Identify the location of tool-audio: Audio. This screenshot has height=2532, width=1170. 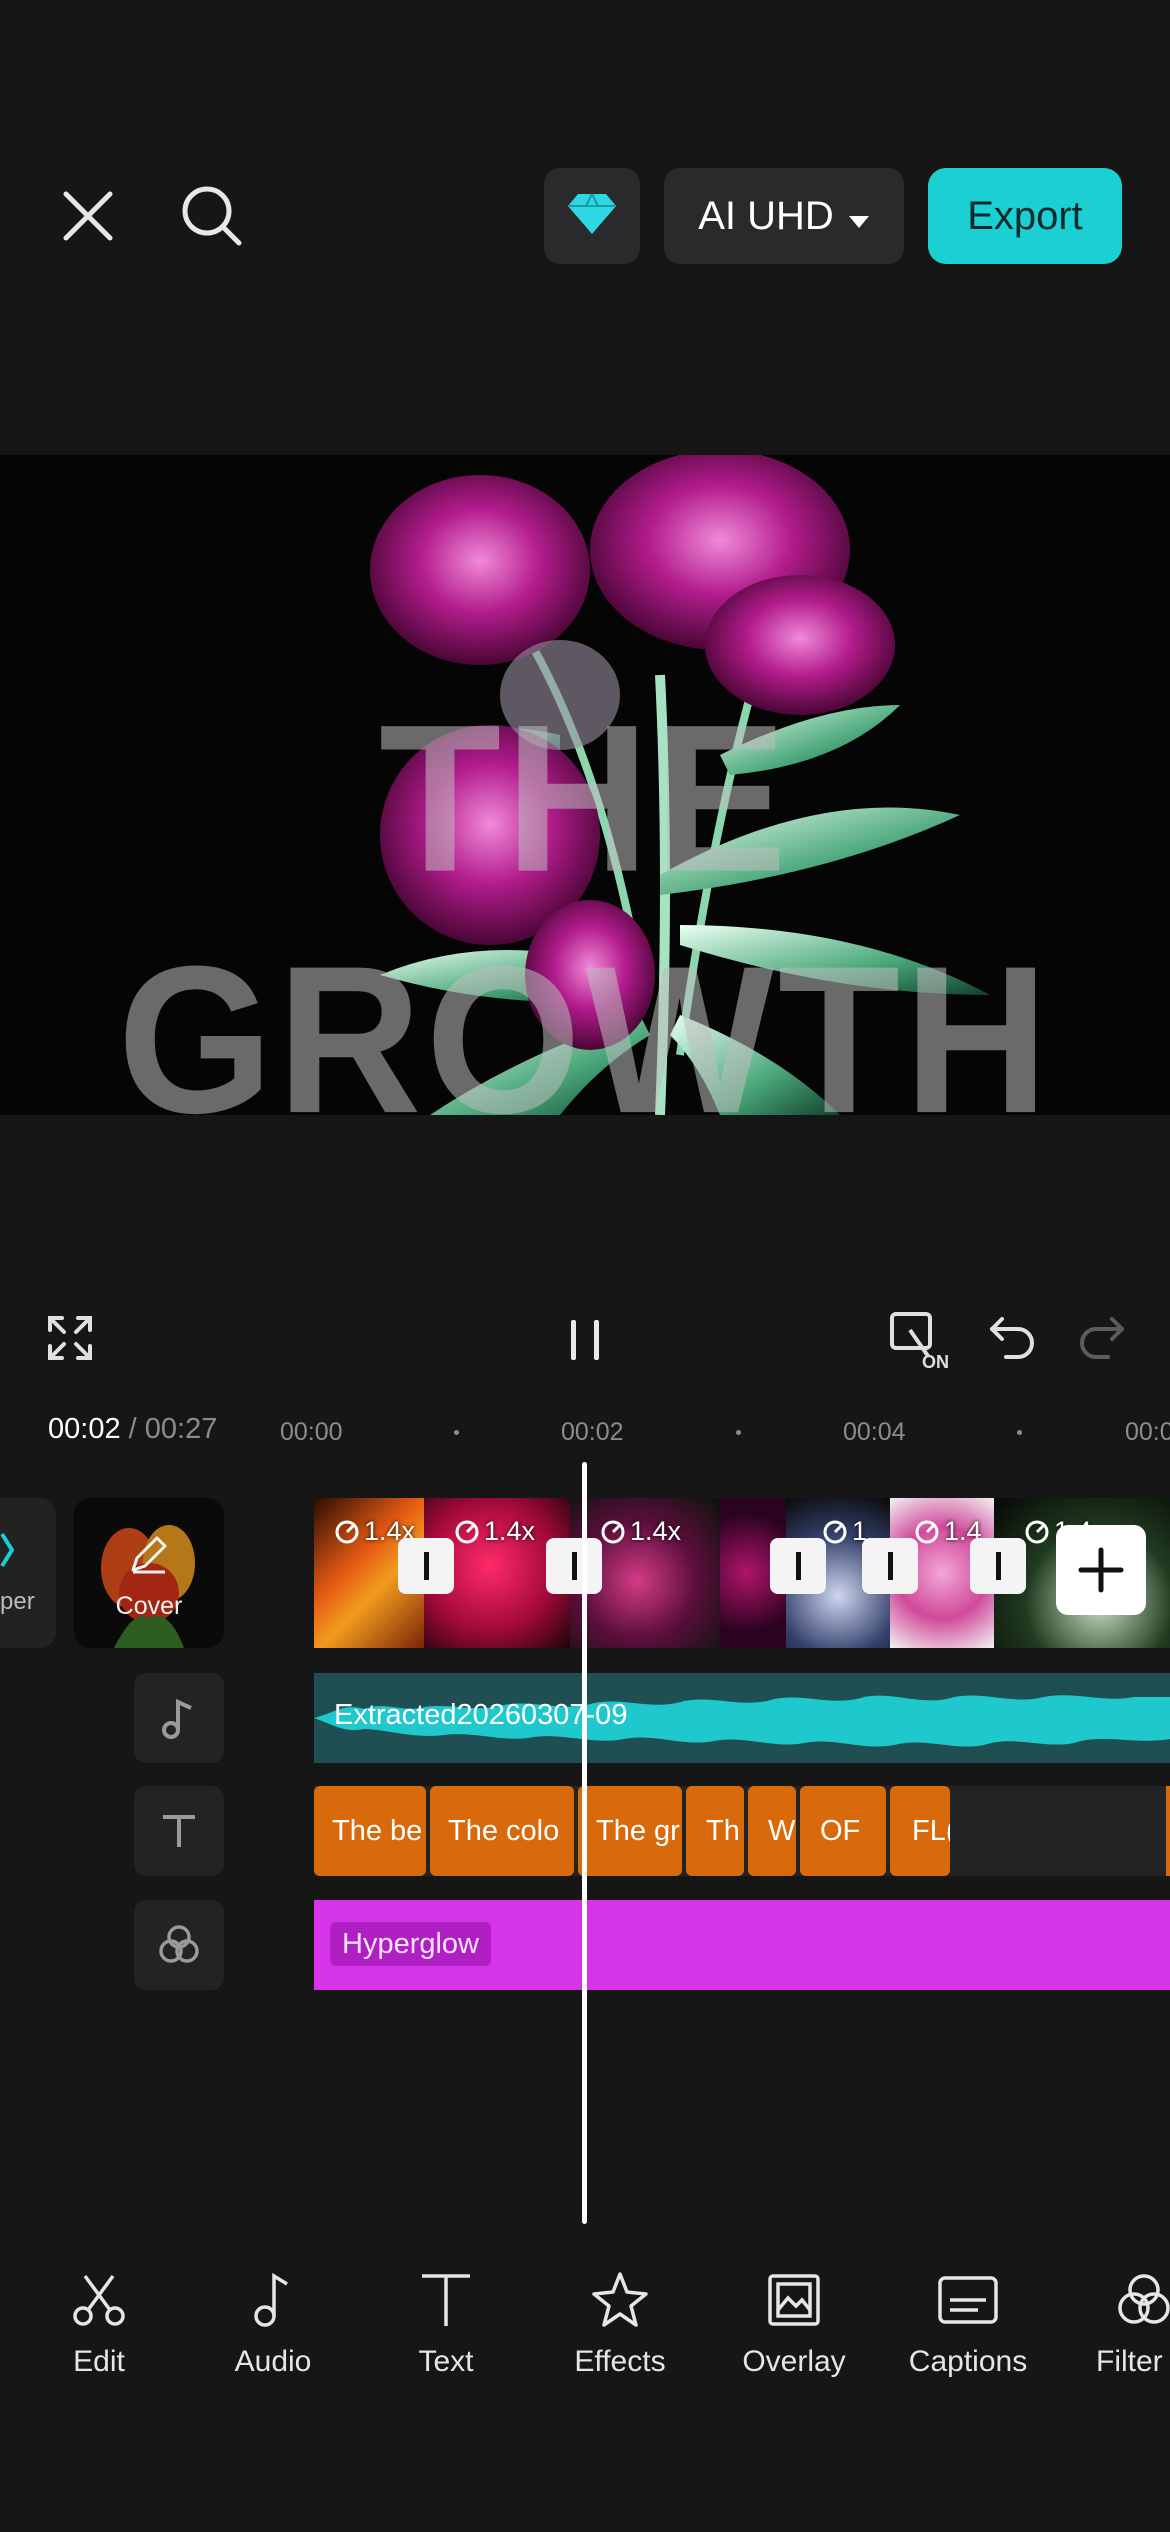
(273, 2324).